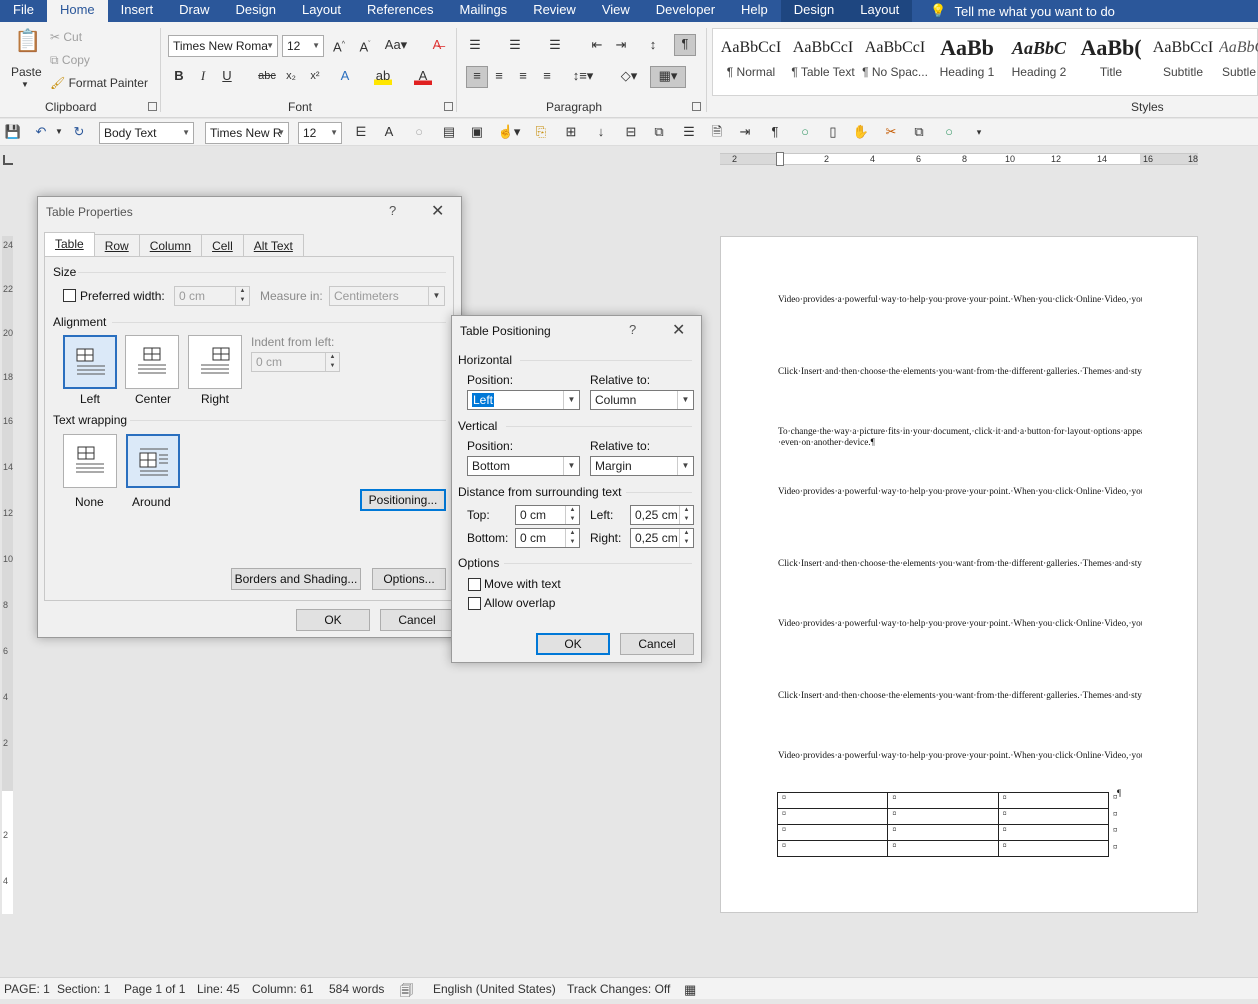 The width and height of the screenshot is (1258, 1004). Describe the element at coordinates (218, 989) in the screenshot. I see `status-line: Line: 45` at that location.